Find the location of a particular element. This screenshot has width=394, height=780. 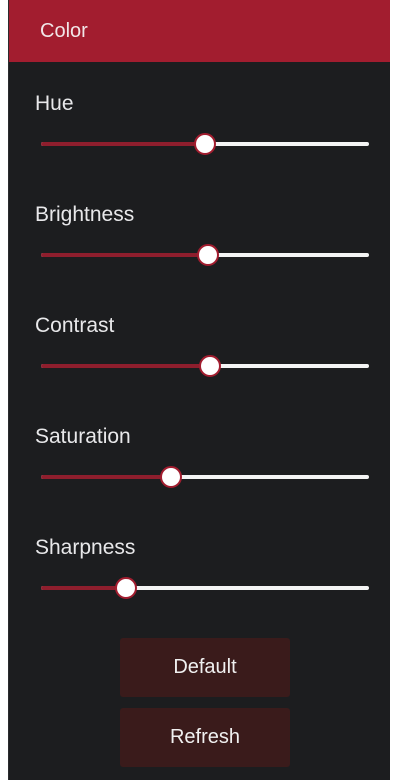

brightness-slider is located at coordinates (205, 255).